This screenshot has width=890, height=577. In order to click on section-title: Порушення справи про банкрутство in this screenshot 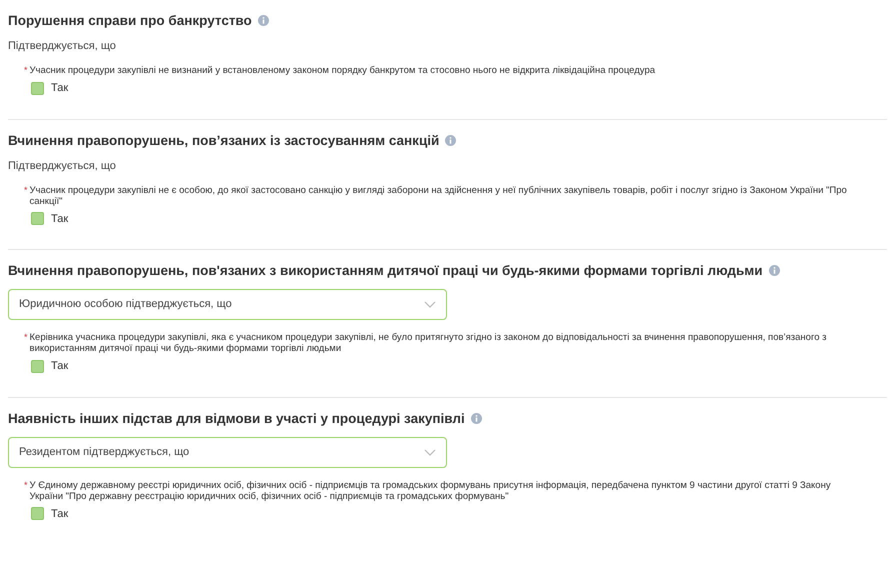, I will do `click(447, 21)`.